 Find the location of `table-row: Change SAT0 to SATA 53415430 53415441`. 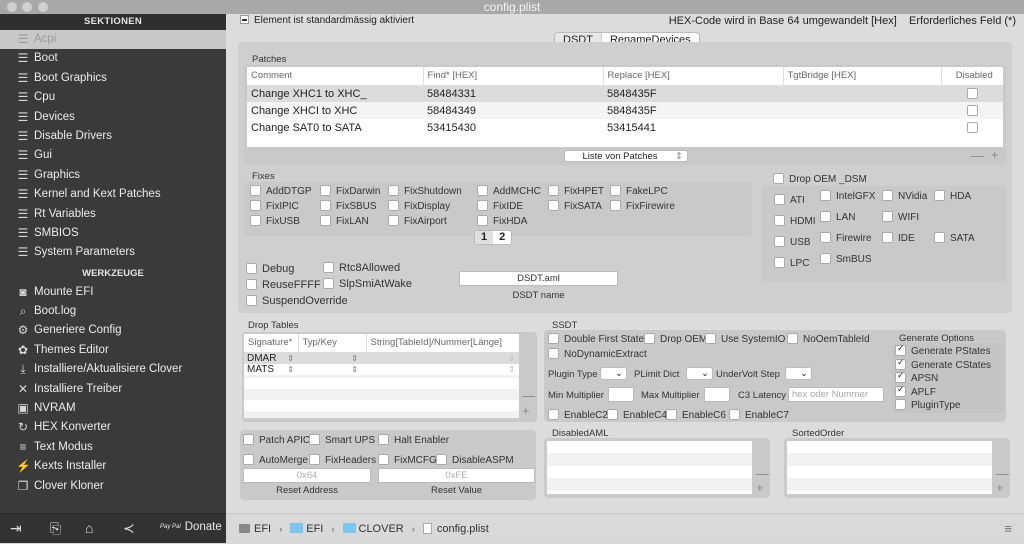

table-row: Change SAT0 to SATA 53415430 53415441 is located at coordinates (625, 127).